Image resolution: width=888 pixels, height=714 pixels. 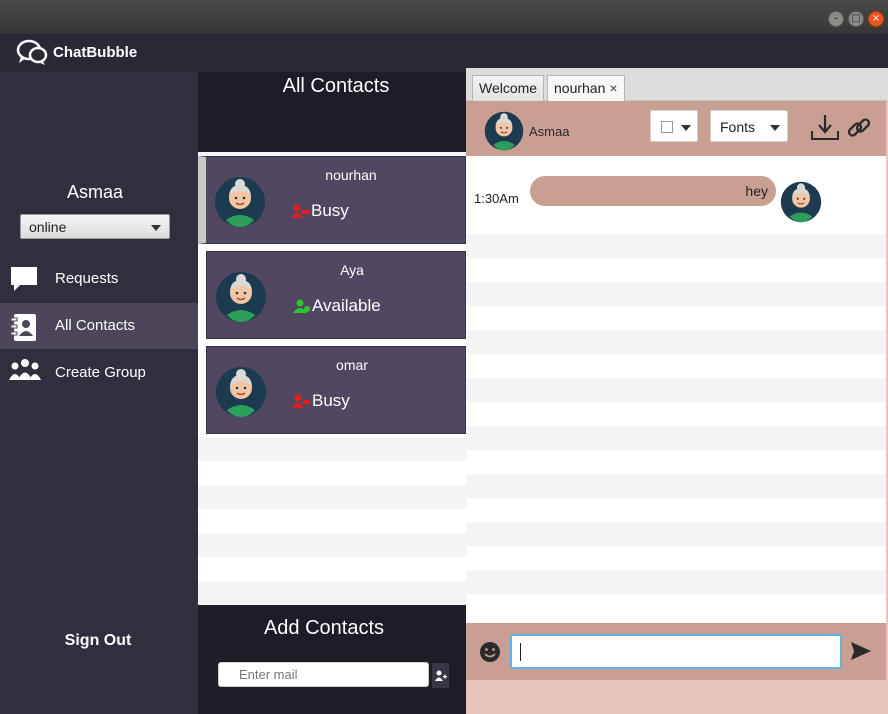 I want to click on color-picker-button, so click(x=674, y=126).